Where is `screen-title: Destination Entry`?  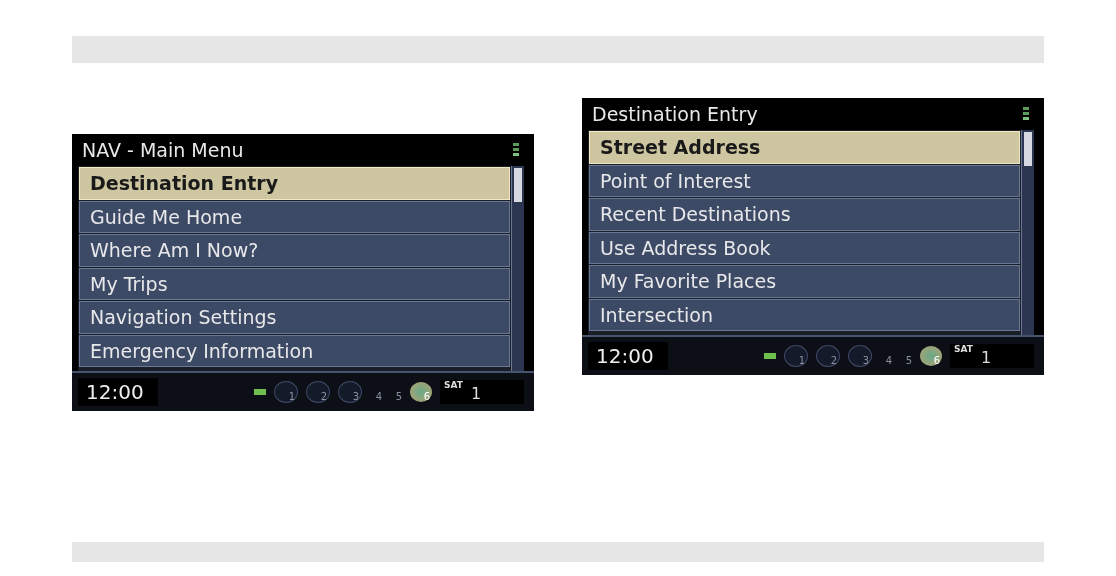 screen-title: Destination Entry is located at coordinates (675, 114).